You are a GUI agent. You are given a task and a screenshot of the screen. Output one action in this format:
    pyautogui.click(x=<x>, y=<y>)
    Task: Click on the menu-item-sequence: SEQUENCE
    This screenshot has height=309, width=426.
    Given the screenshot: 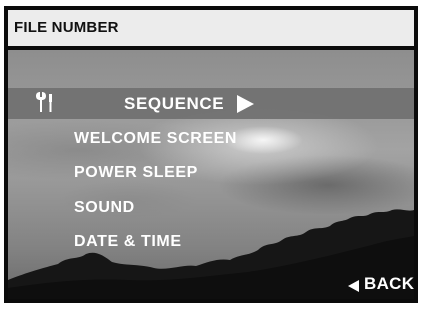 What is the action you would take?
    pyautogui.click(x=174, y=104)
    